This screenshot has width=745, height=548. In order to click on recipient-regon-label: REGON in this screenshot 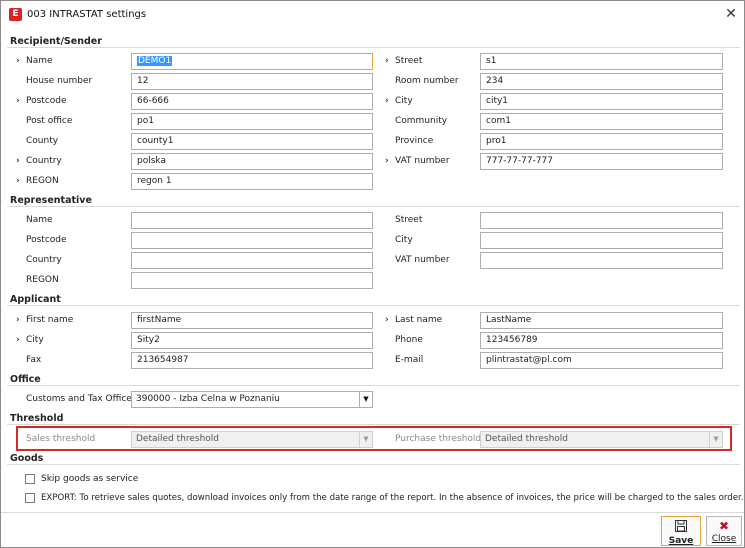, I will do `click(42, 181)`.